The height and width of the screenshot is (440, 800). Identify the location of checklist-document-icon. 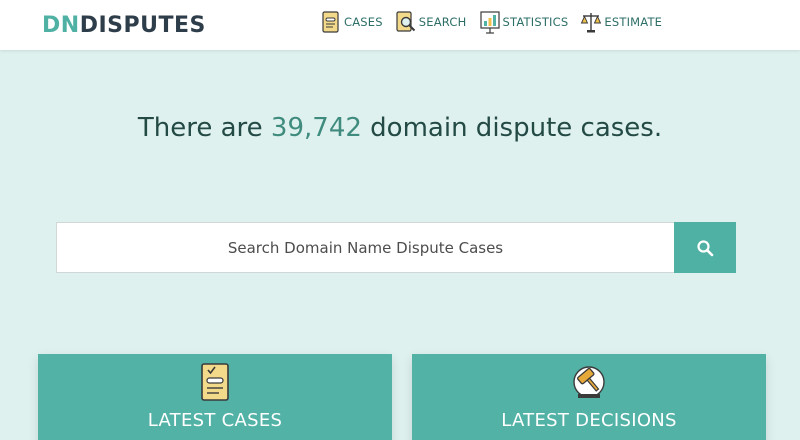
(215, 382).